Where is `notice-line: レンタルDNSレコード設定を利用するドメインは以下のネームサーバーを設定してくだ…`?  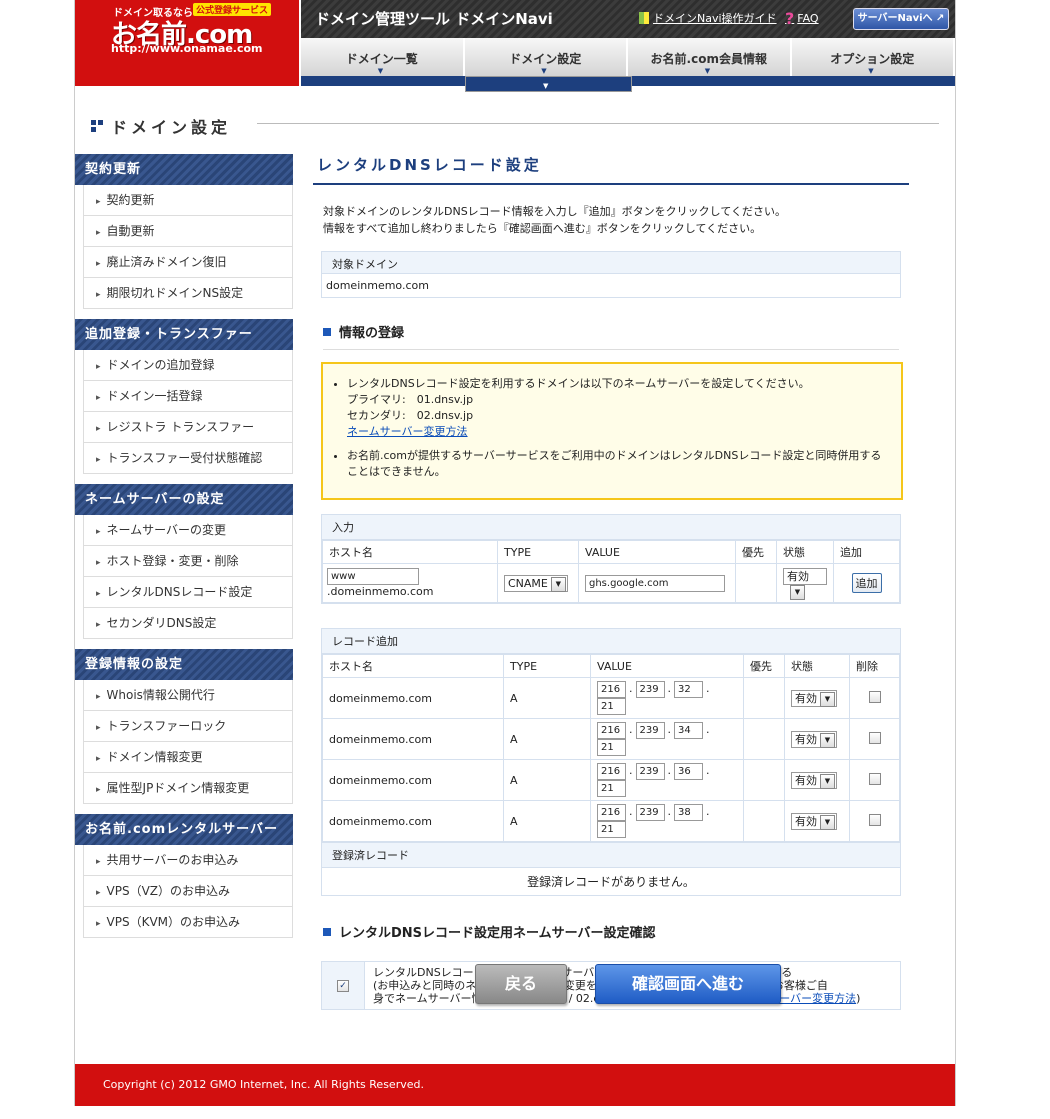
notice-line: レンタルDNSレコード設定を利用するドメインは以下のネームサーバーを設定してくだ… is located at coordinates (578, 383).